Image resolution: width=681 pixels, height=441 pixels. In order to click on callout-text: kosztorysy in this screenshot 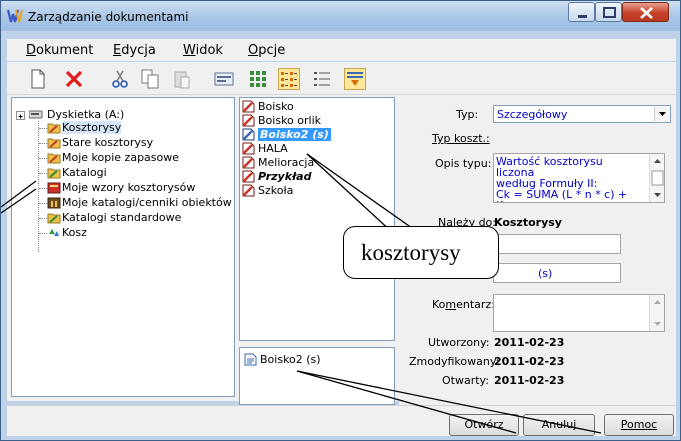, I will do `click(411, 252)`.